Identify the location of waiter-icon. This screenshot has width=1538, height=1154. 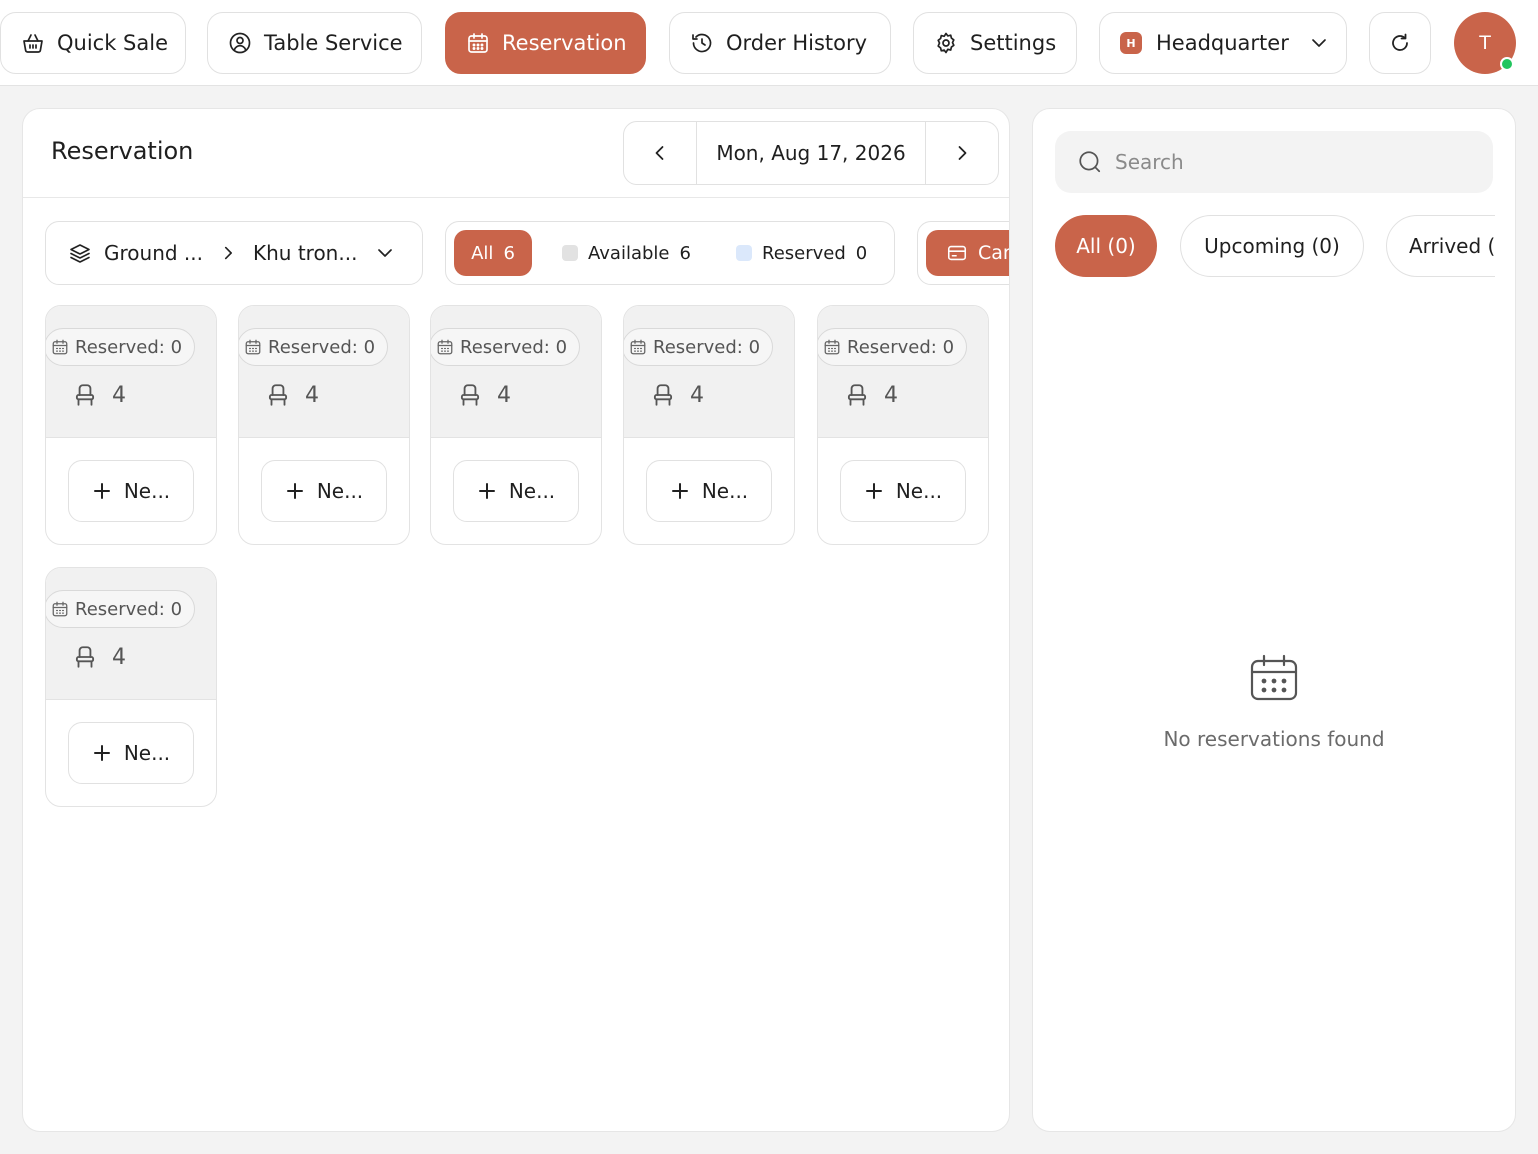
(240, 43).